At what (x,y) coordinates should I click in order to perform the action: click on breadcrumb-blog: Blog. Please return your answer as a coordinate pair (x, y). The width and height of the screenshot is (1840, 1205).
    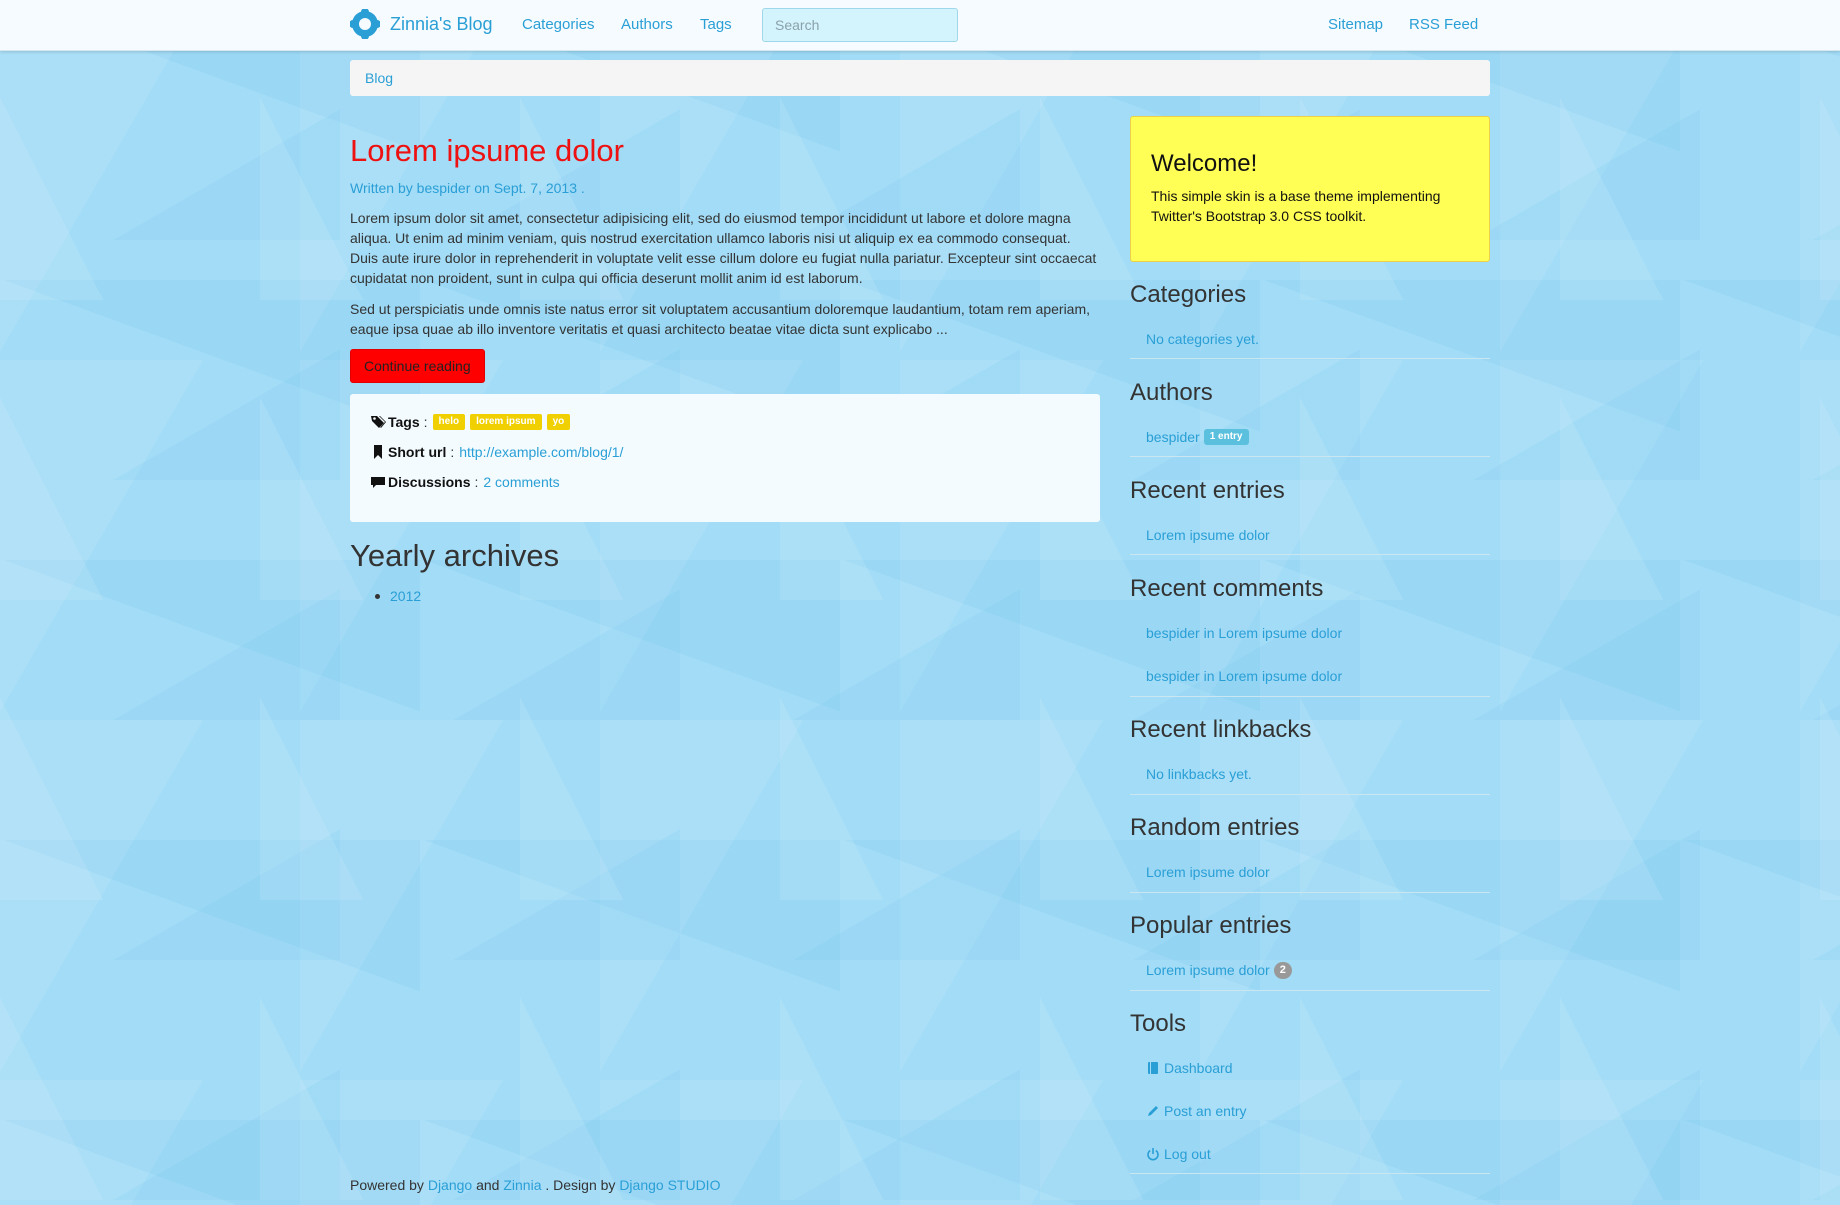
    Looking at the image, I should click on (379, 78).